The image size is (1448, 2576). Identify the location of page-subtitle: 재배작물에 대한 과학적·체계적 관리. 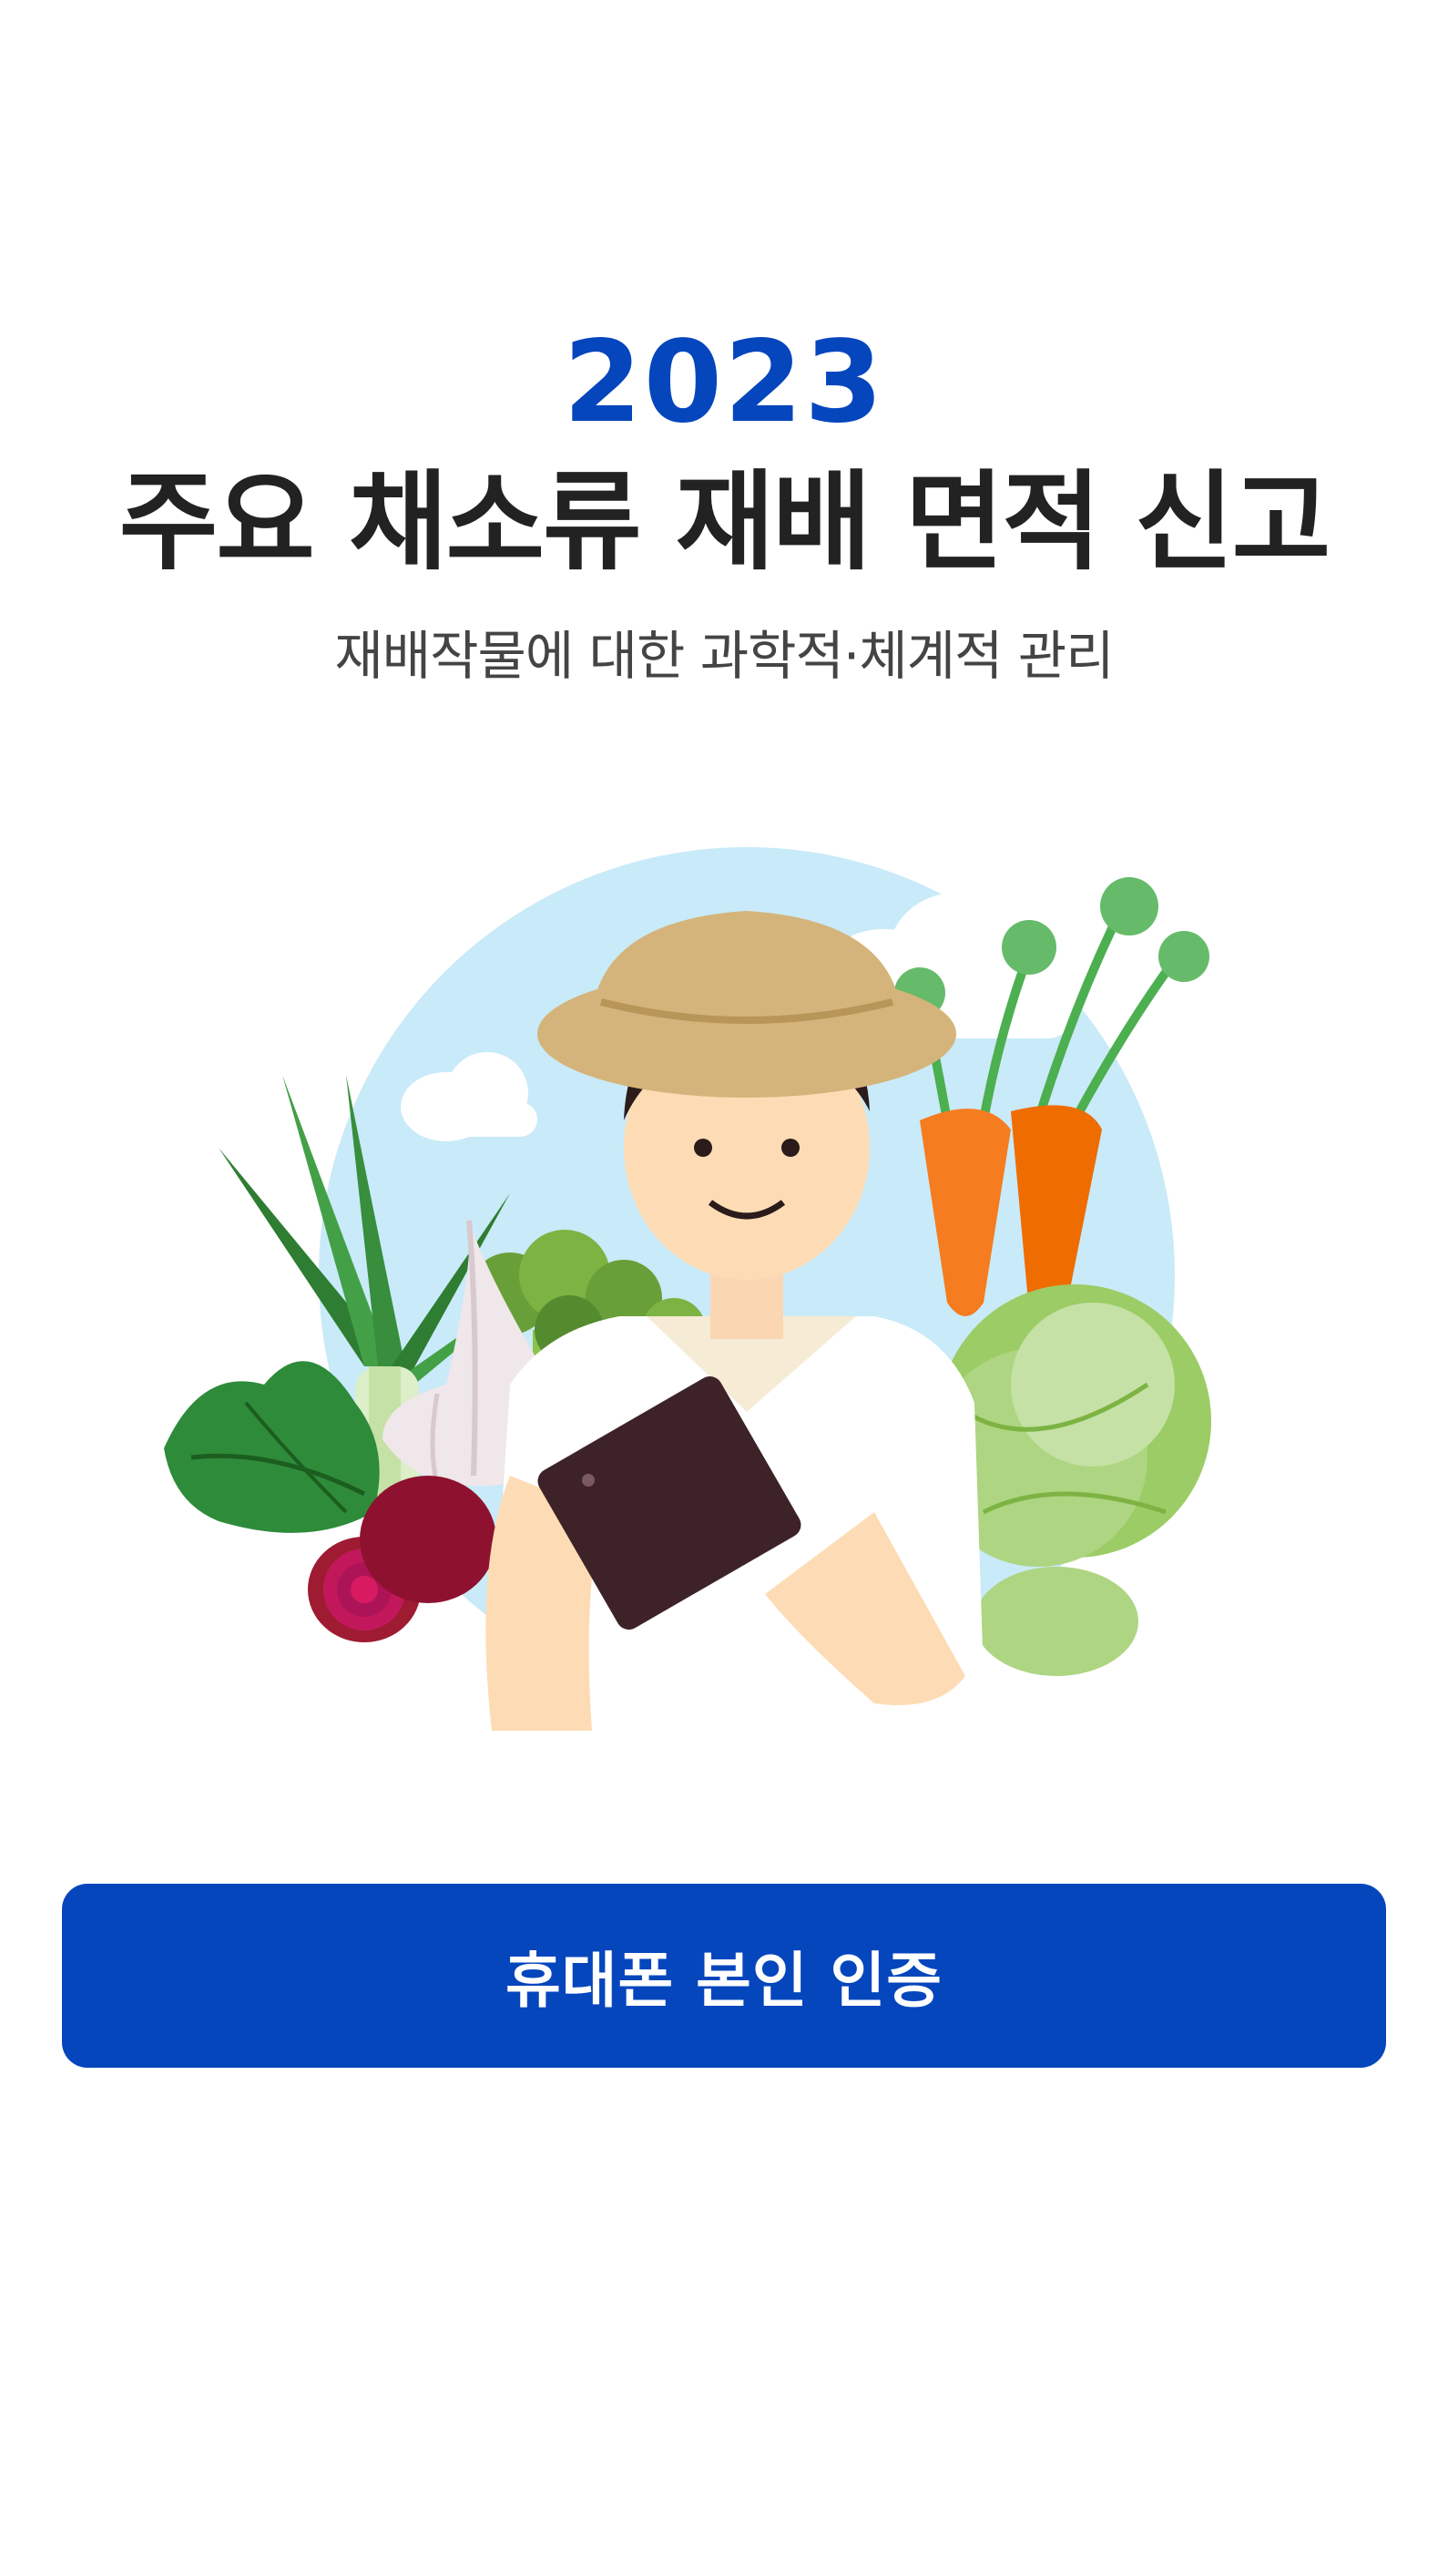
(724, 656).